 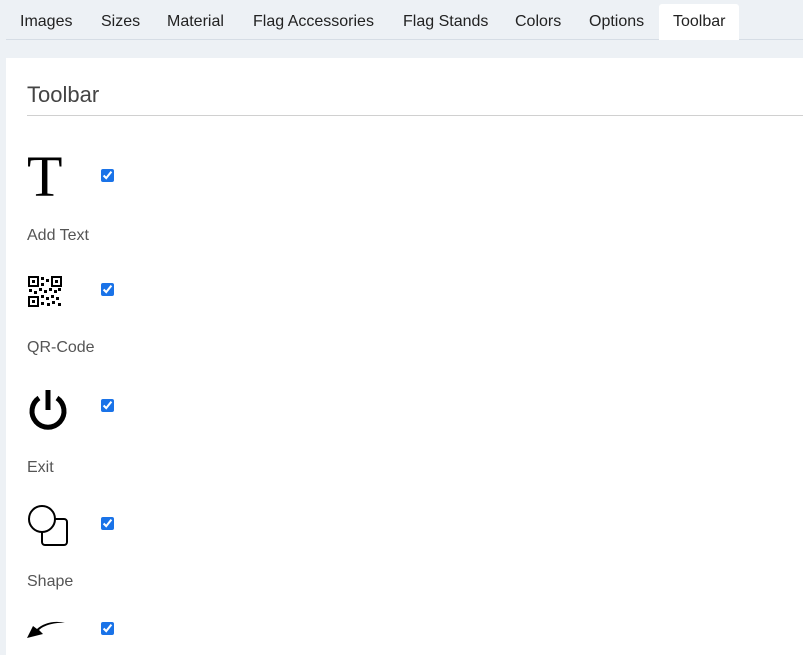 I want to click on tab-options: Options, so click(x=616, y=22).